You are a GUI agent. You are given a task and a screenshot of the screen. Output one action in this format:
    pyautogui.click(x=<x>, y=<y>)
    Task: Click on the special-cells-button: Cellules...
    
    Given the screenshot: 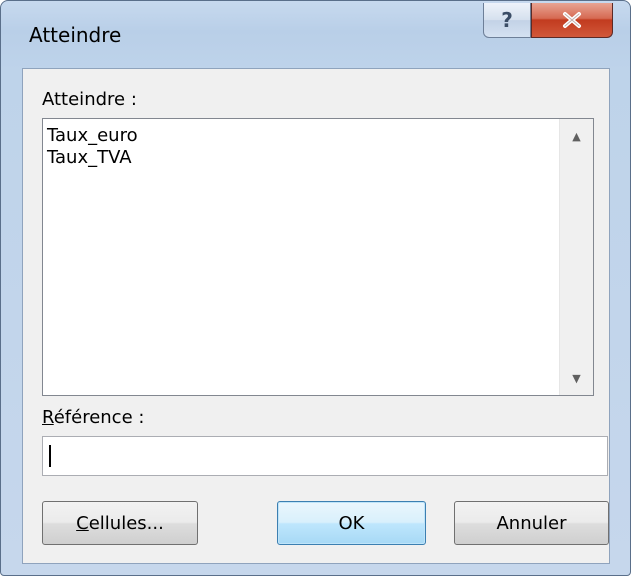 What is the action you would take?
    pyautogui.click(x=120, y=523)
    